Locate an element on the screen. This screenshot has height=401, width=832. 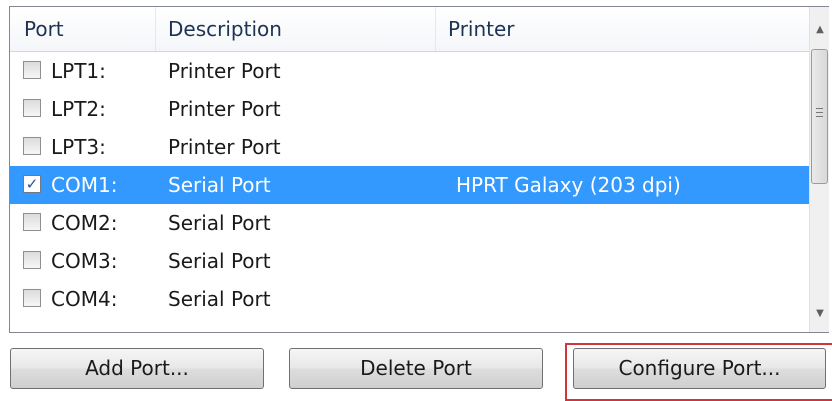
port-name: COM4: is located at coordinates (84, 299).